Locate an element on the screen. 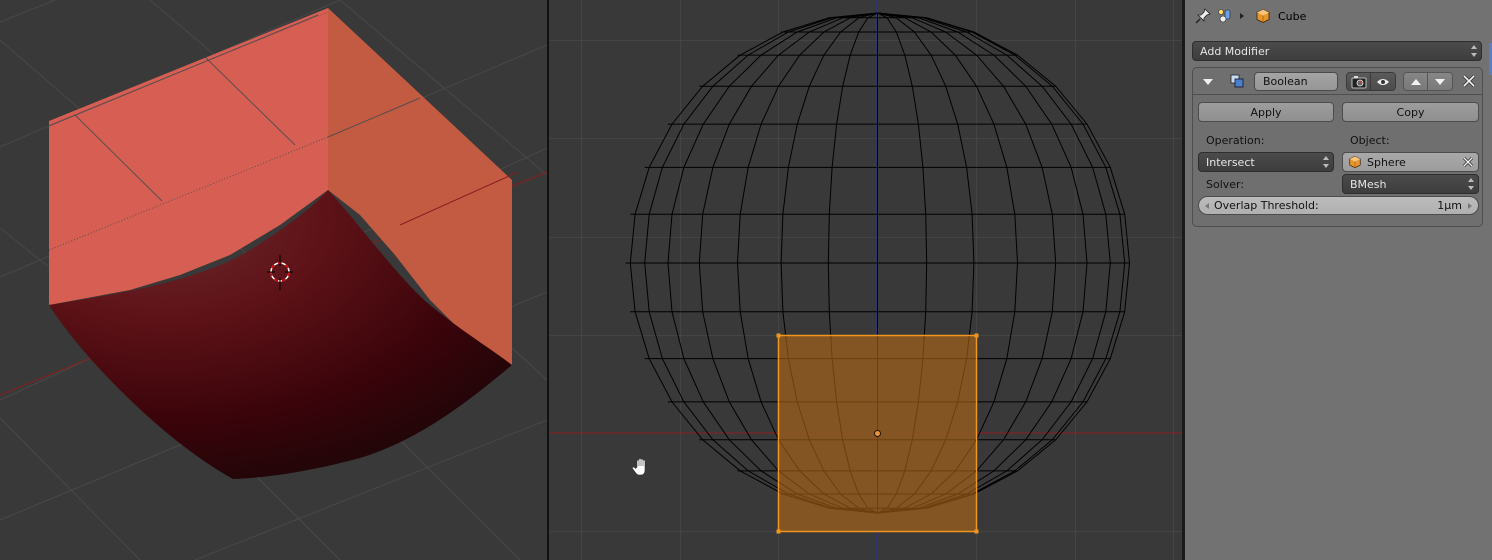 The image size is (1492, 560). camera-icon is located at coordinates (1358, 81).